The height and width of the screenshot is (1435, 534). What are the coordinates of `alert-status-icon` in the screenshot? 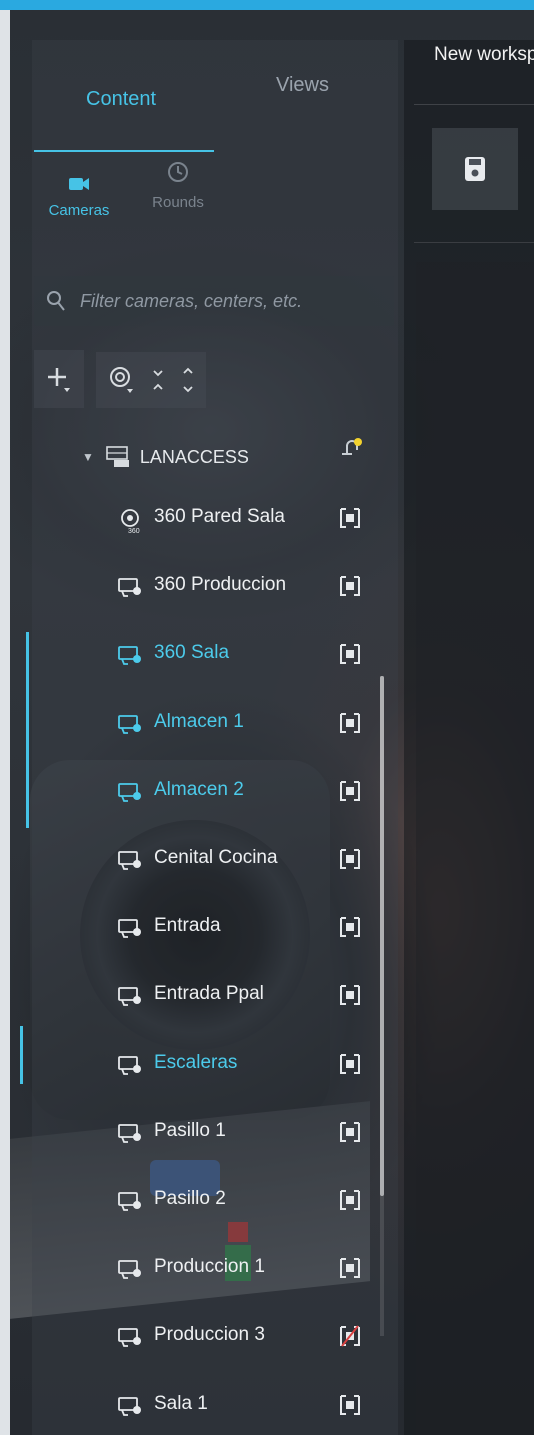 It's located at (352, 448).